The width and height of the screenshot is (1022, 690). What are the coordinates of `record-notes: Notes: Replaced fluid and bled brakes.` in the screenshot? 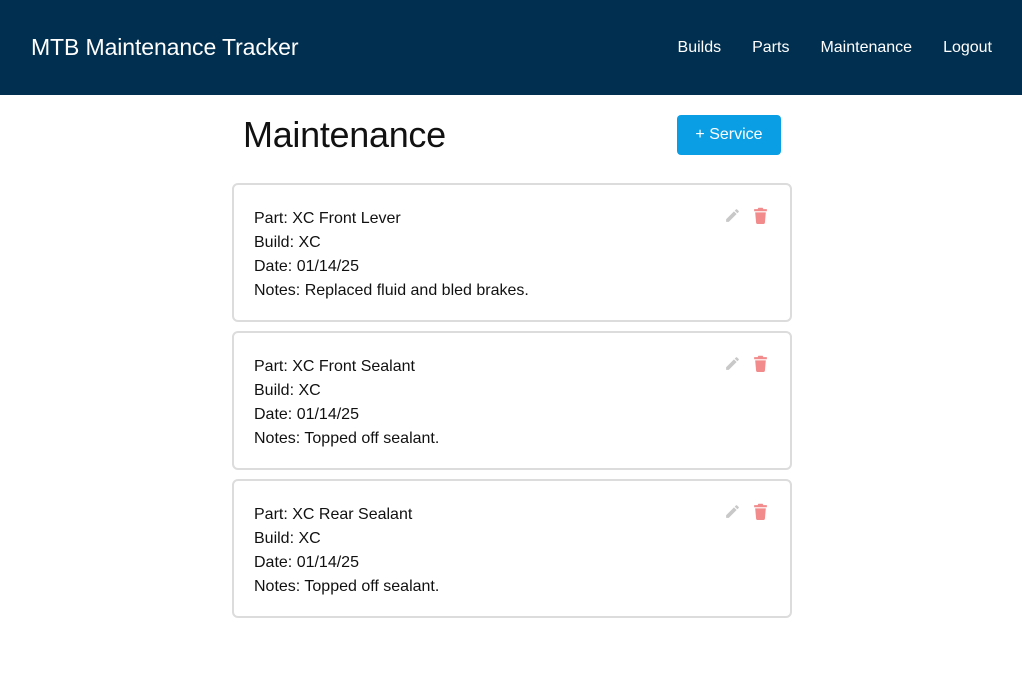 It's located at (391, 290).